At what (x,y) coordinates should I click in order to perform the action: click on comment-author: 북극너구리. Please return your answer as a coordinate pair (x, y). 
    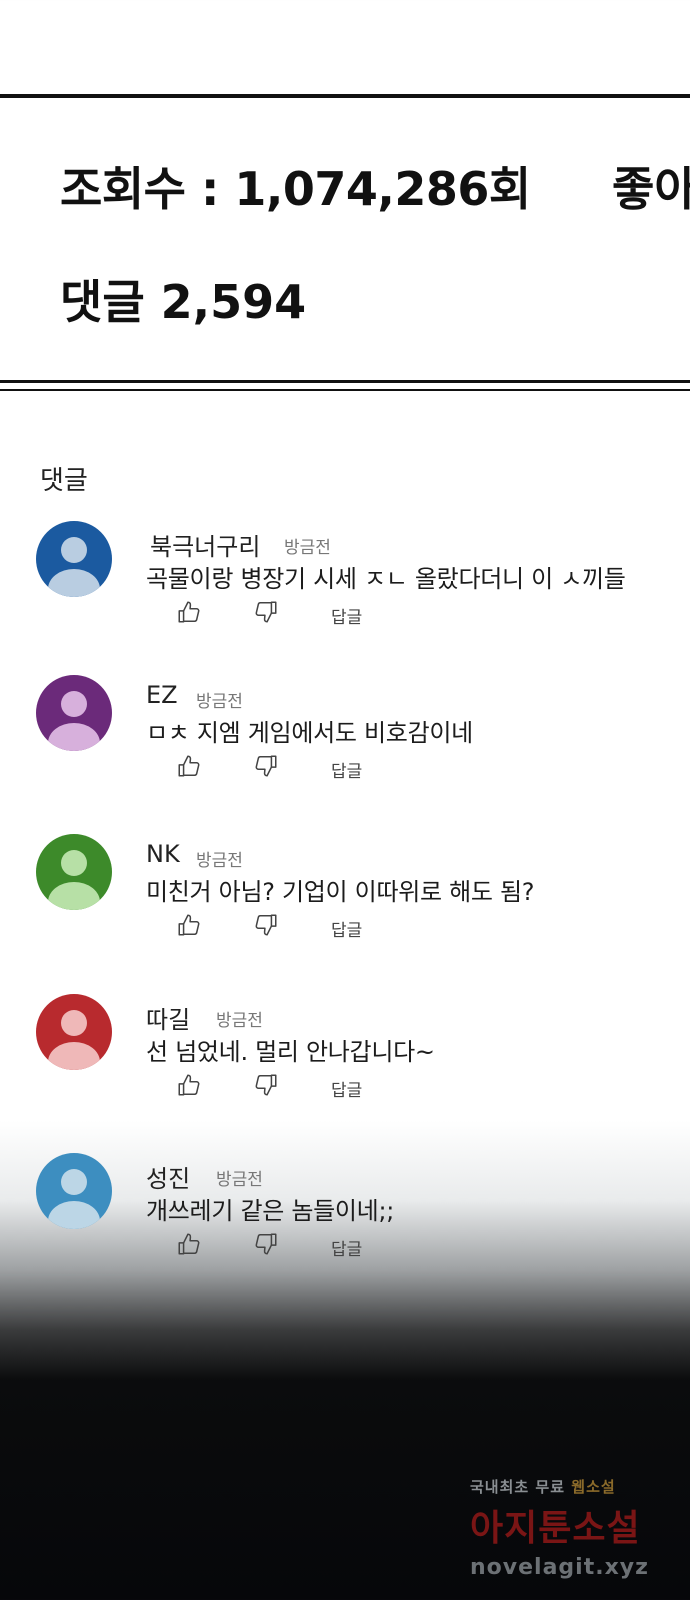
    Looking at the image, I should click on (205, 544).